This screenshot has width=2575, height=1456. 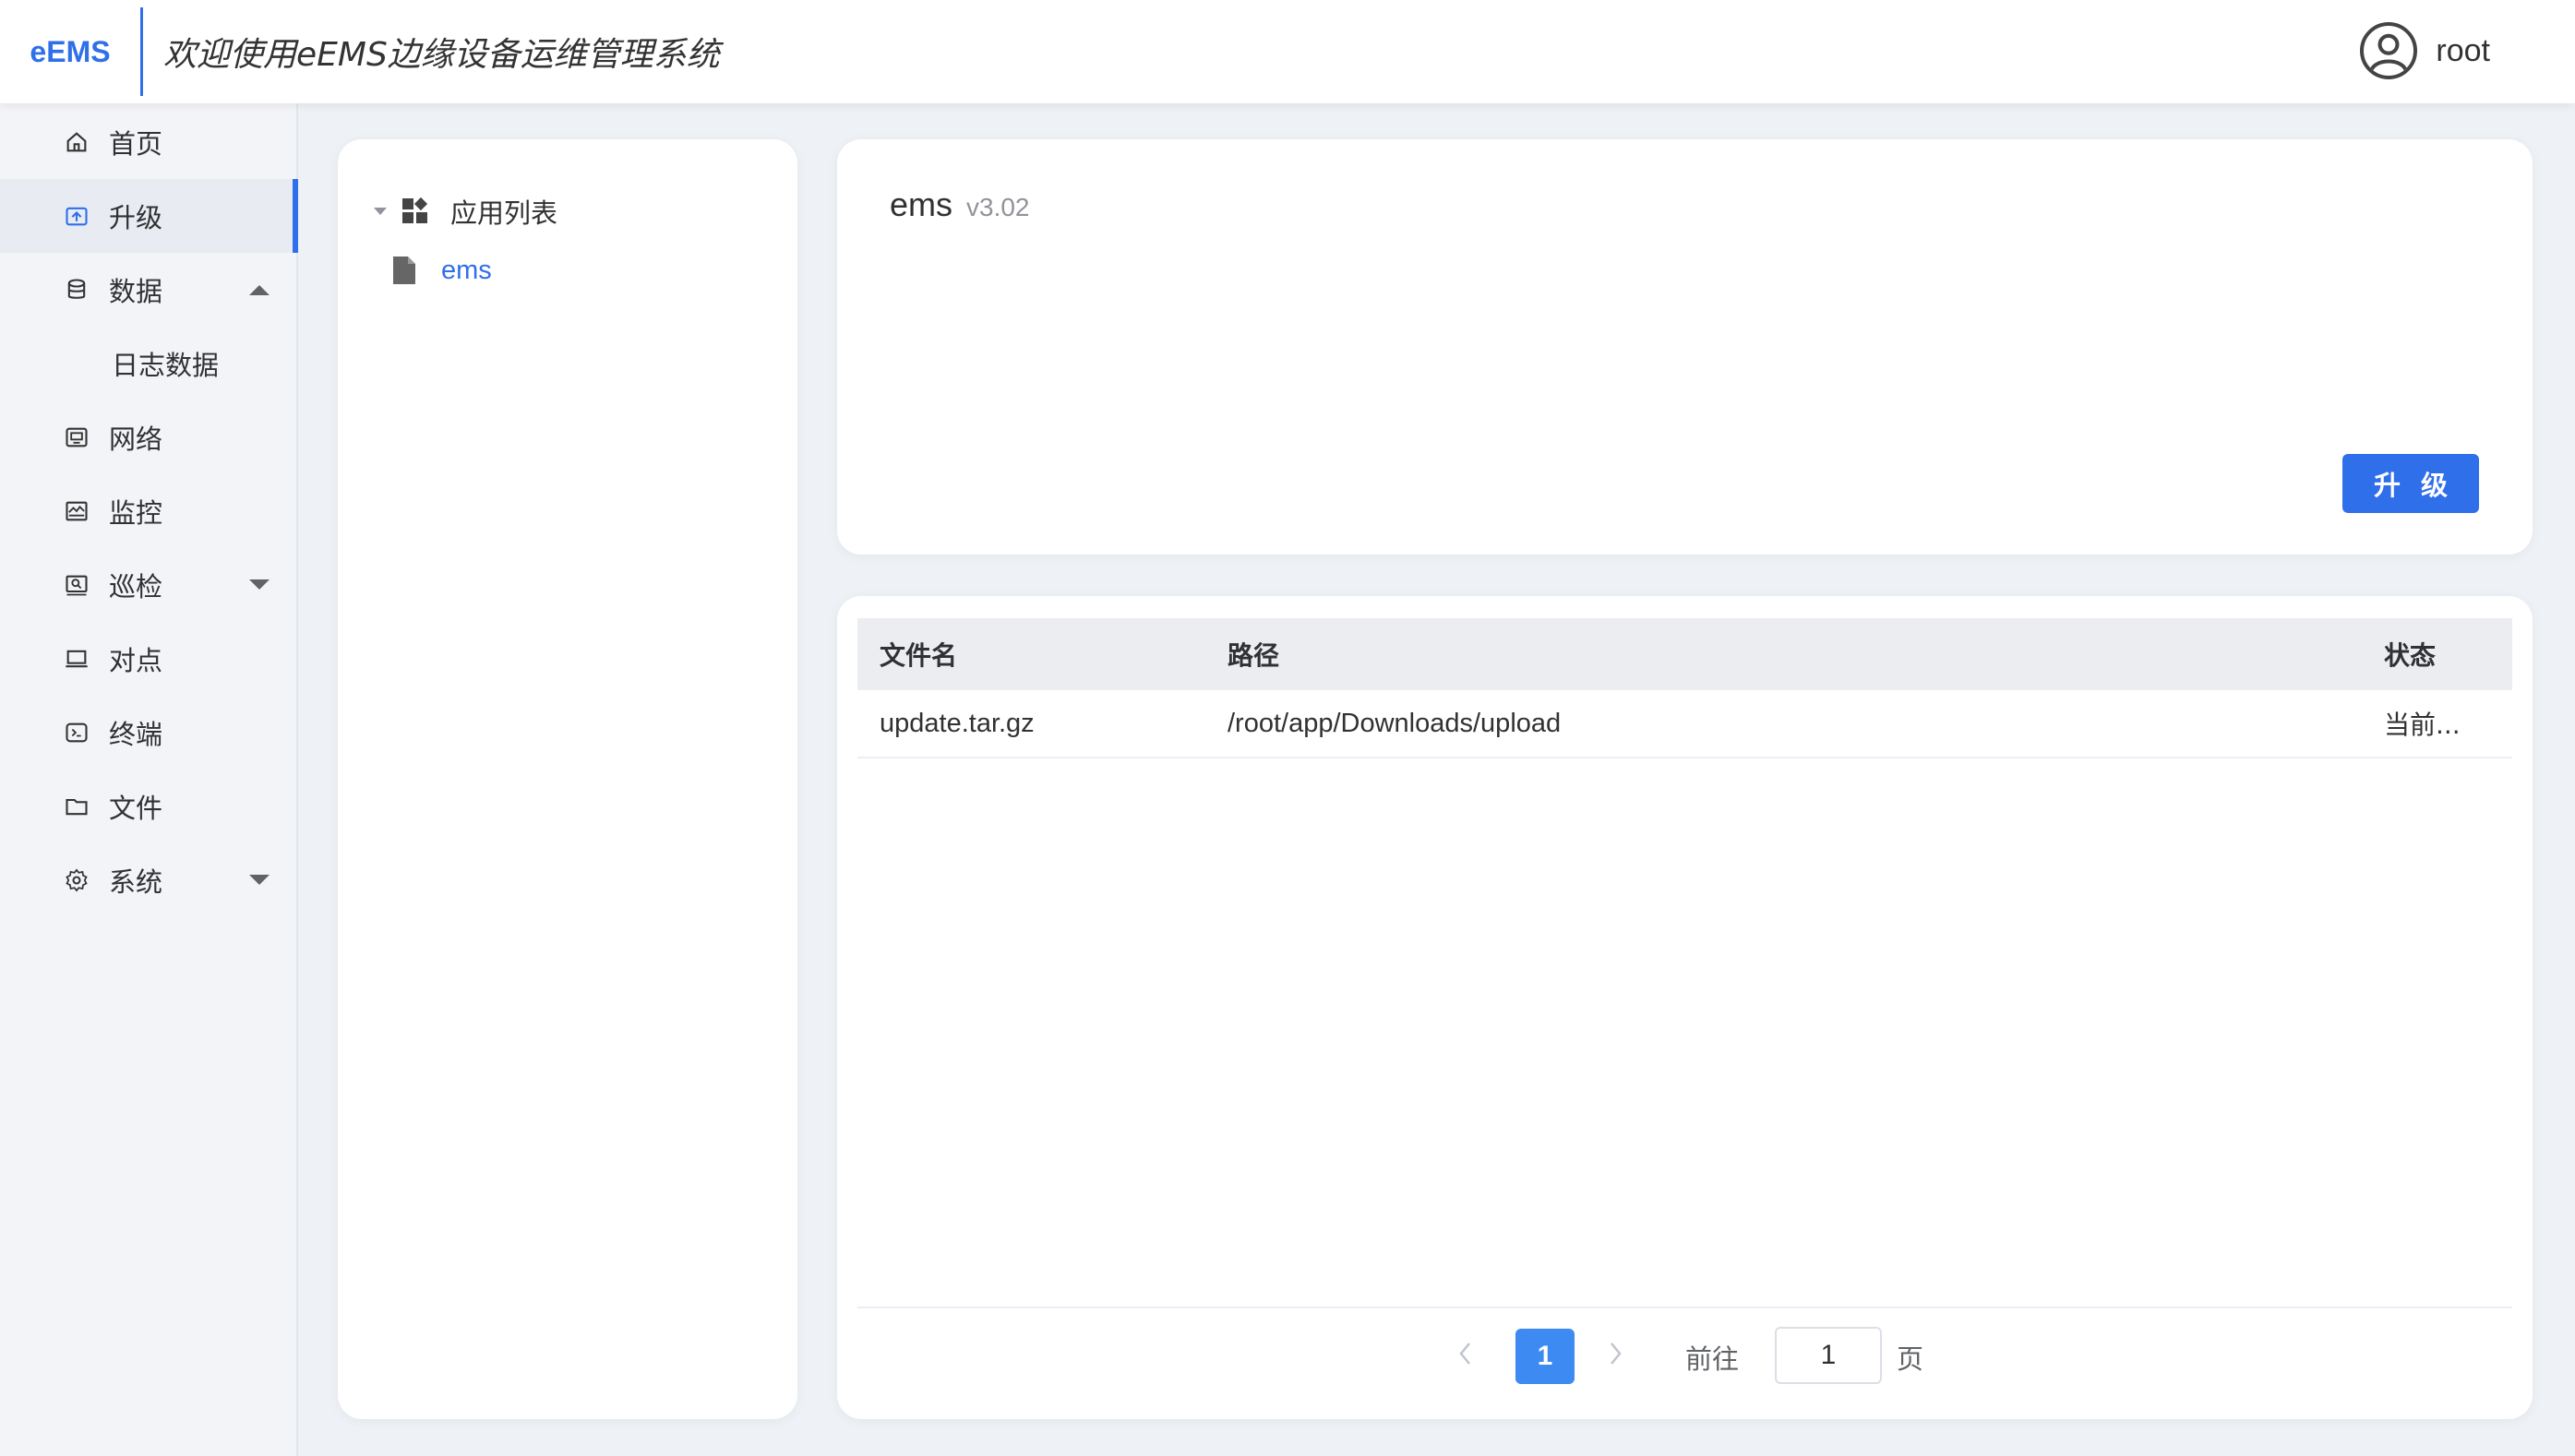 What do you see at coordinates (921, 204) in the screenshot?
I see `app-name: ems` at bounding box center [921, 204].